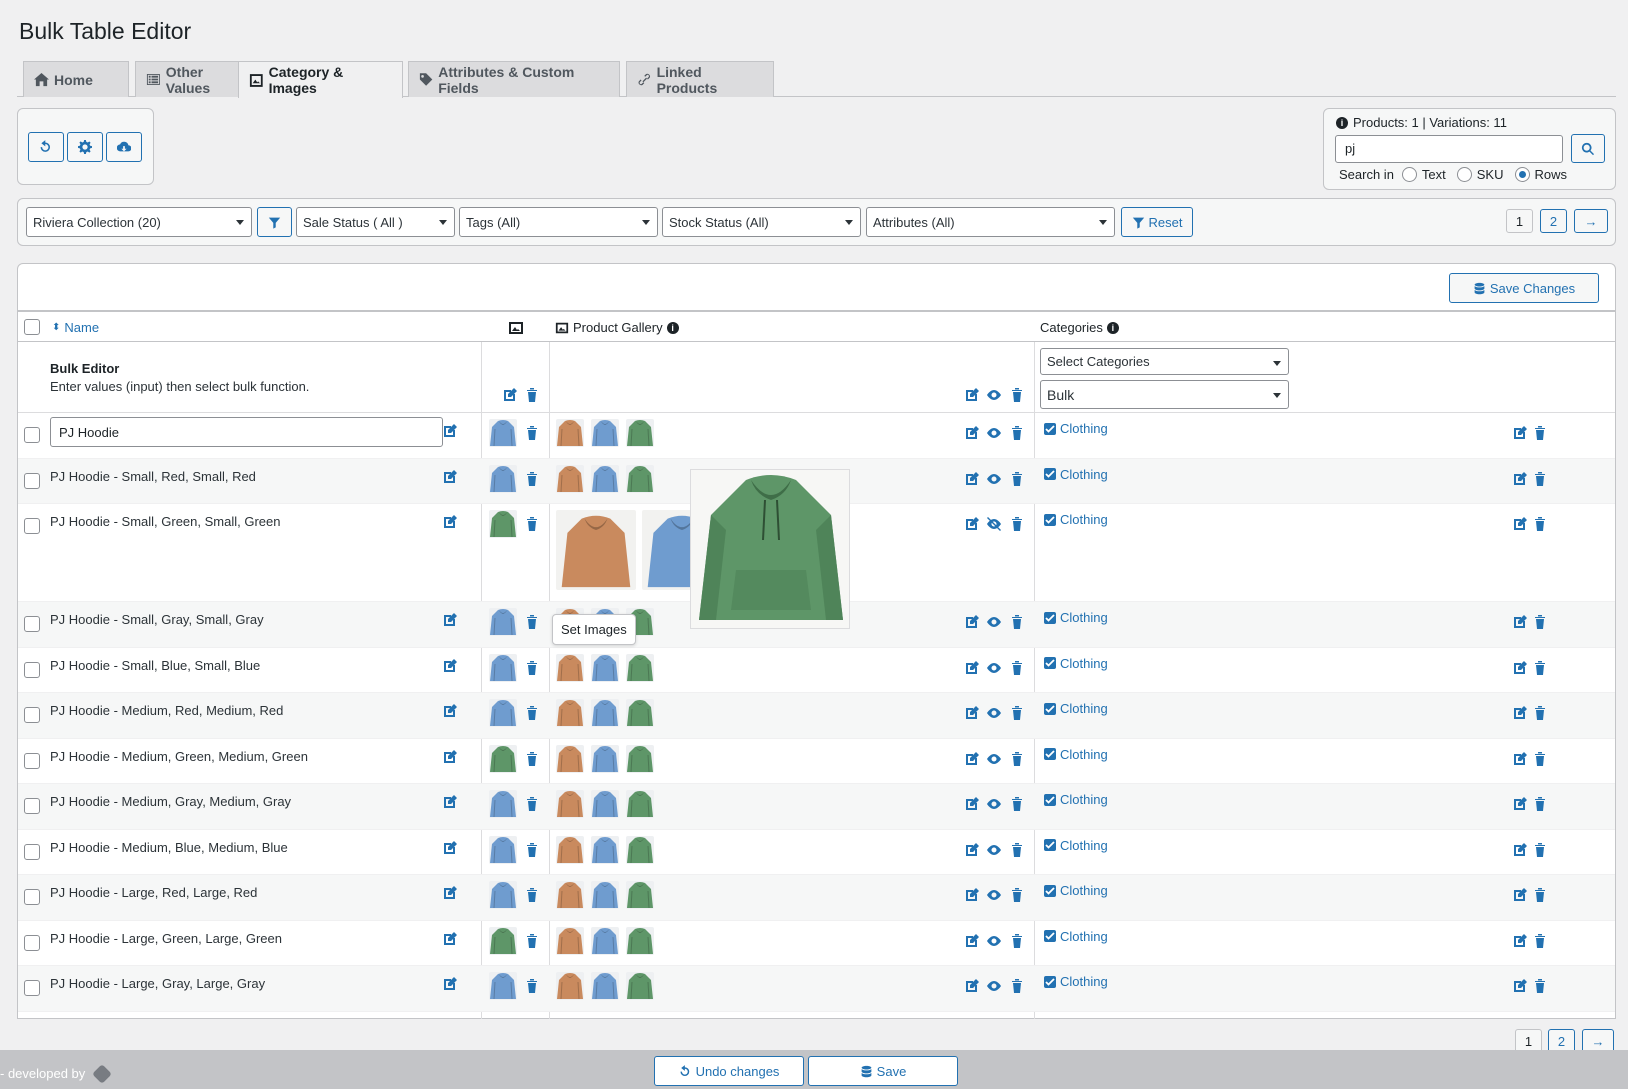  I want to click on stock-status-select: Stock Status (All), so click(761, 222).